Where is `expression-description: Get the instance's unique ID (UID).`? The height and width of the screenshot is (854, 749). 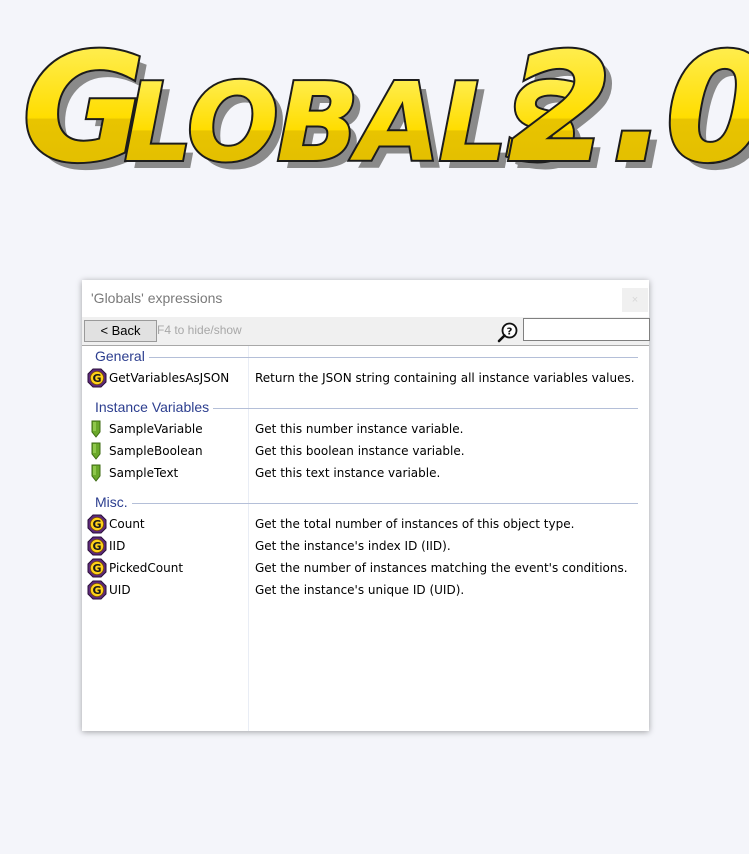 expression-description: Get the instance's unique ID (UID). is located at coordinates (360, 590).